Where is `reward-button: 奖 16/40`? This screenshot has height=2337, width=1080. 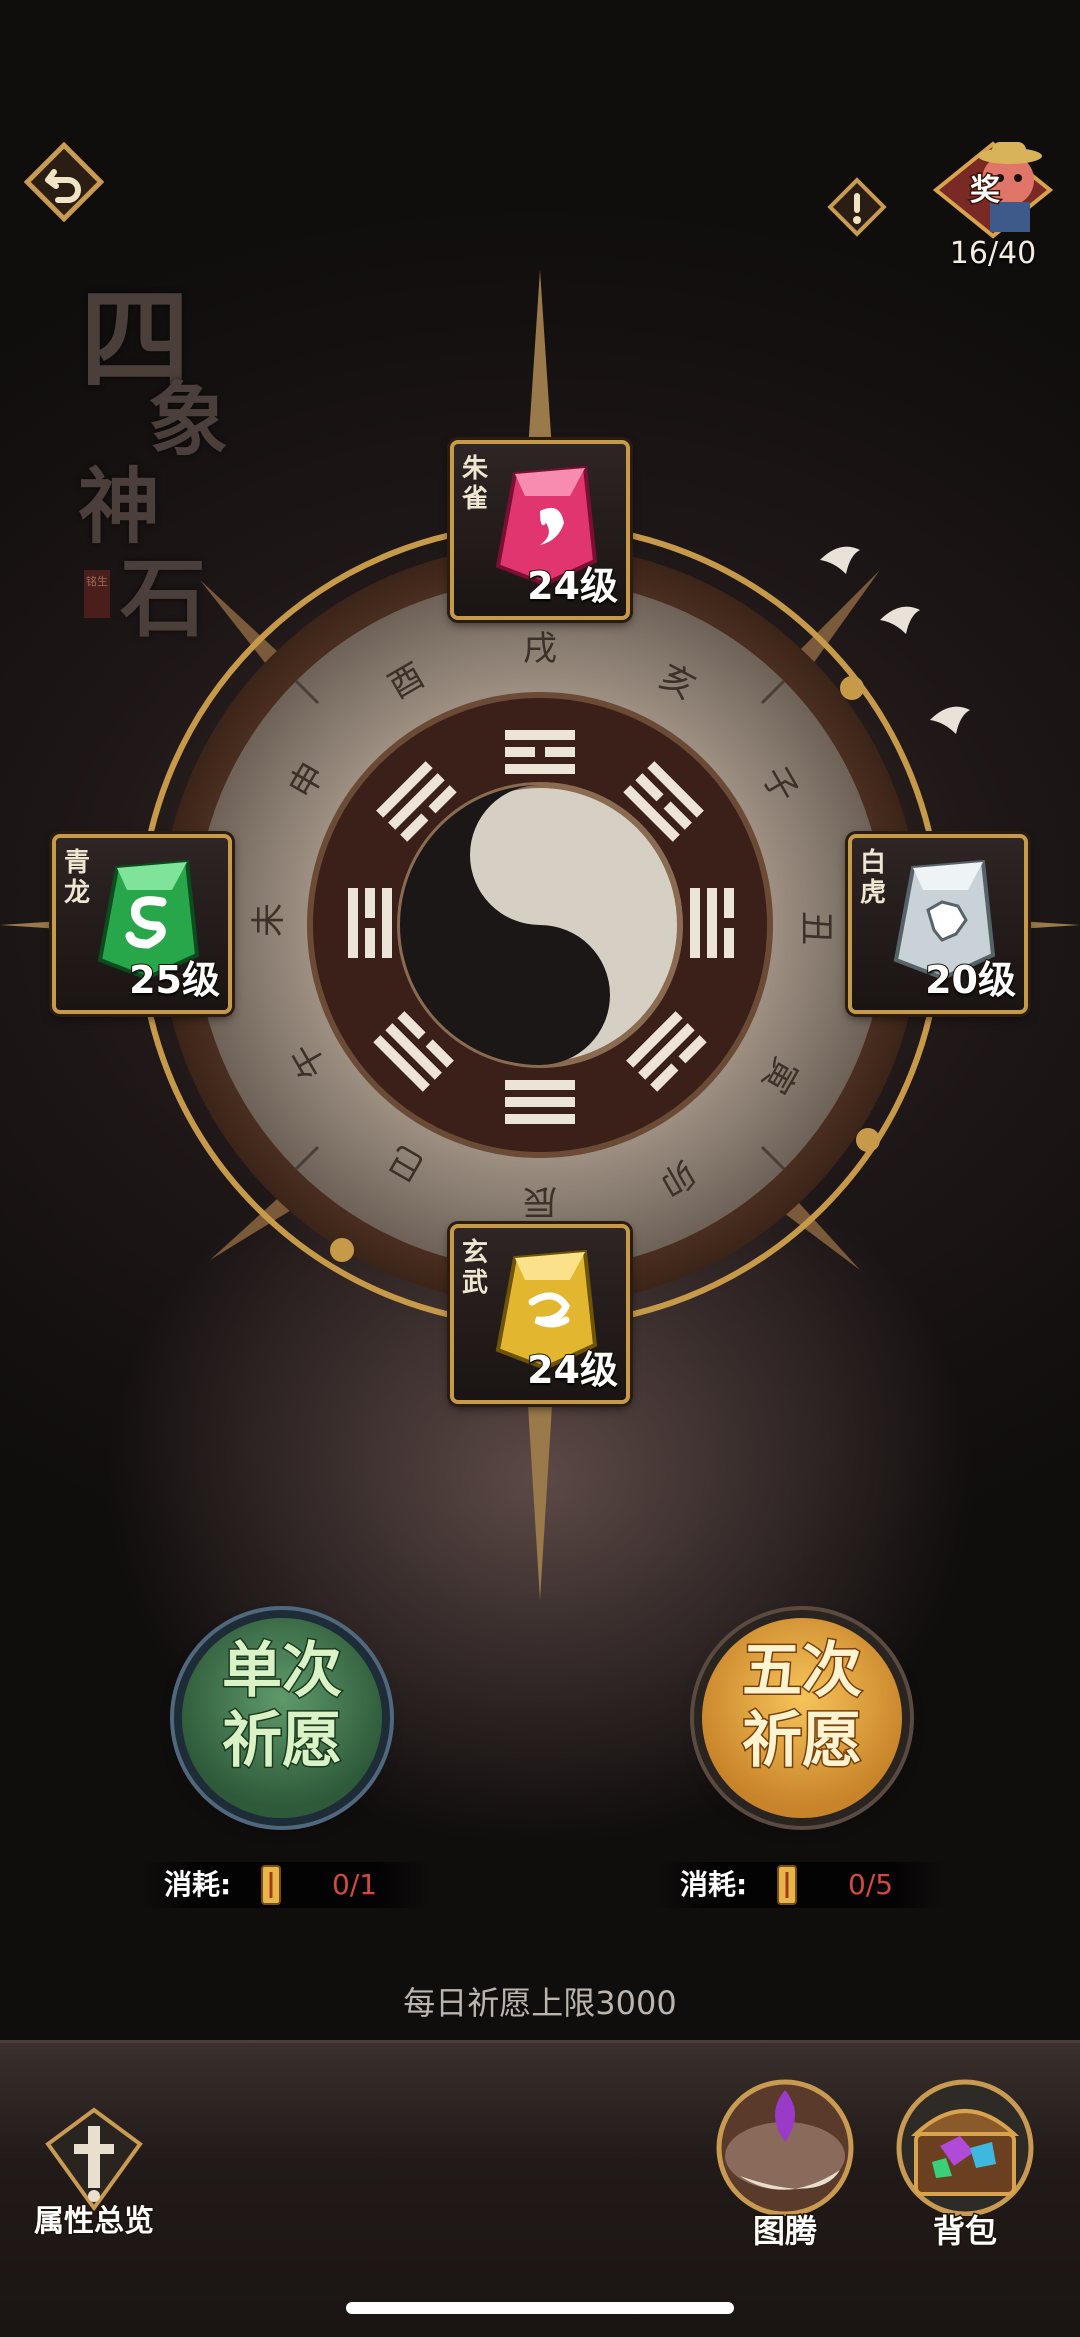
reward-button: 奖 16/40 is located at coordinates (993, 210).